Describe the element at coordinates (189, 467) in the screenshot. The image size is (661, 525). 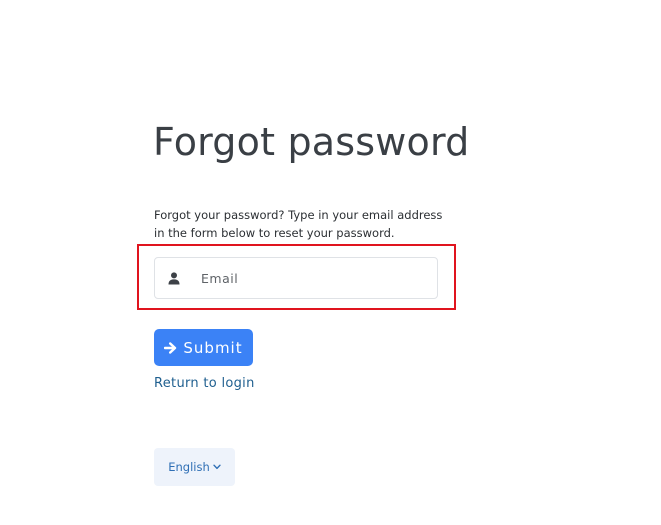
I see `language-label: English` at that location.